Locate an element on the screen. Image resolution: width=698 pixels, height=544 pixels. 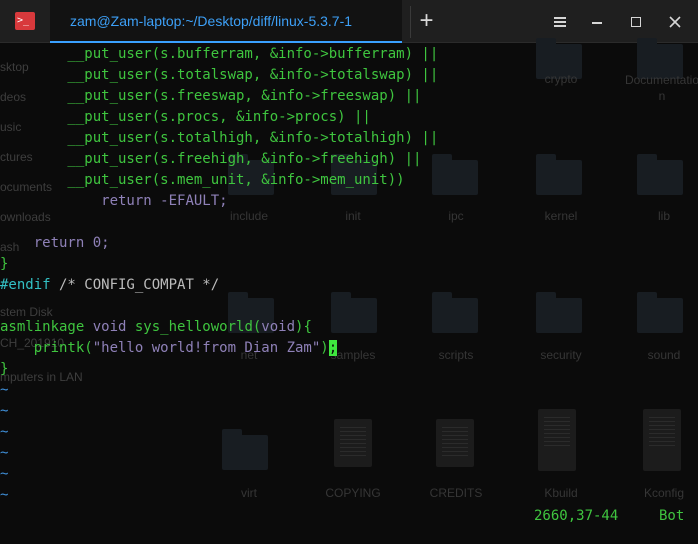
keyword-asmlinkage: asmlinkage is located at coordinates (46, 327).